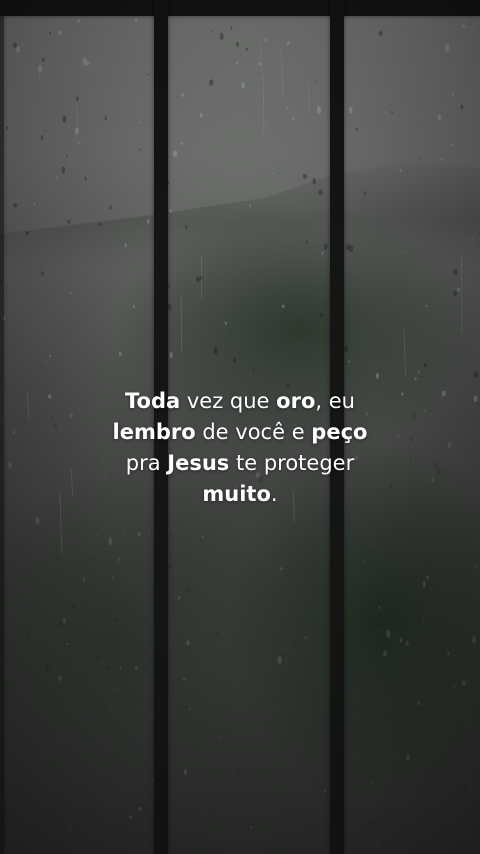 This screenshot has height=854, width=480. I want to click on caption-text: ., so click(274, 494).